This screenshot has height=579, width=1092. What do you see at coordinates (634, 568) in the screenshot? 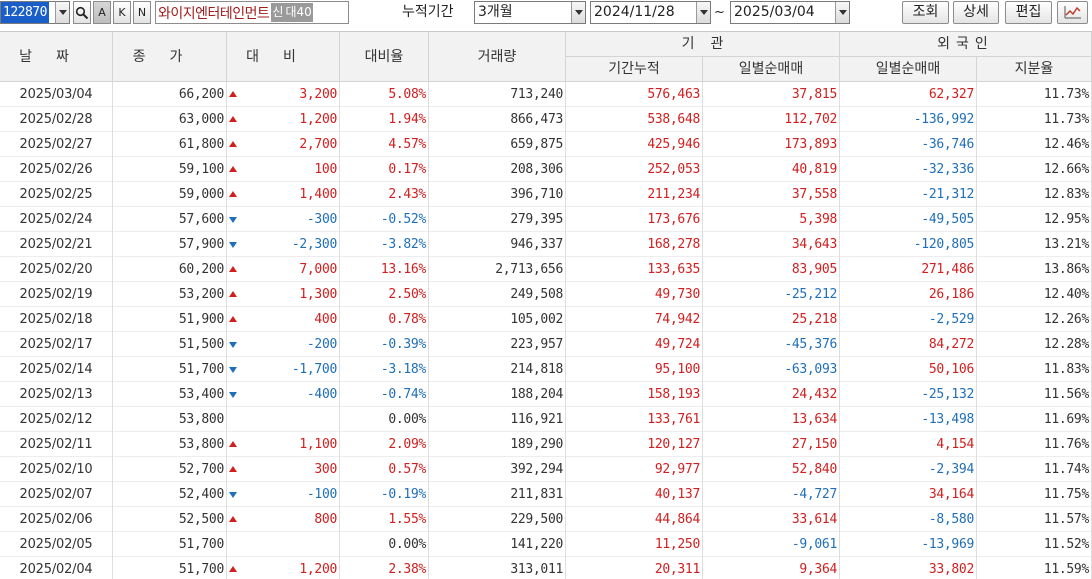
I see `cell-inst-cumulative: 20,311` at bounding box center [634, 568].